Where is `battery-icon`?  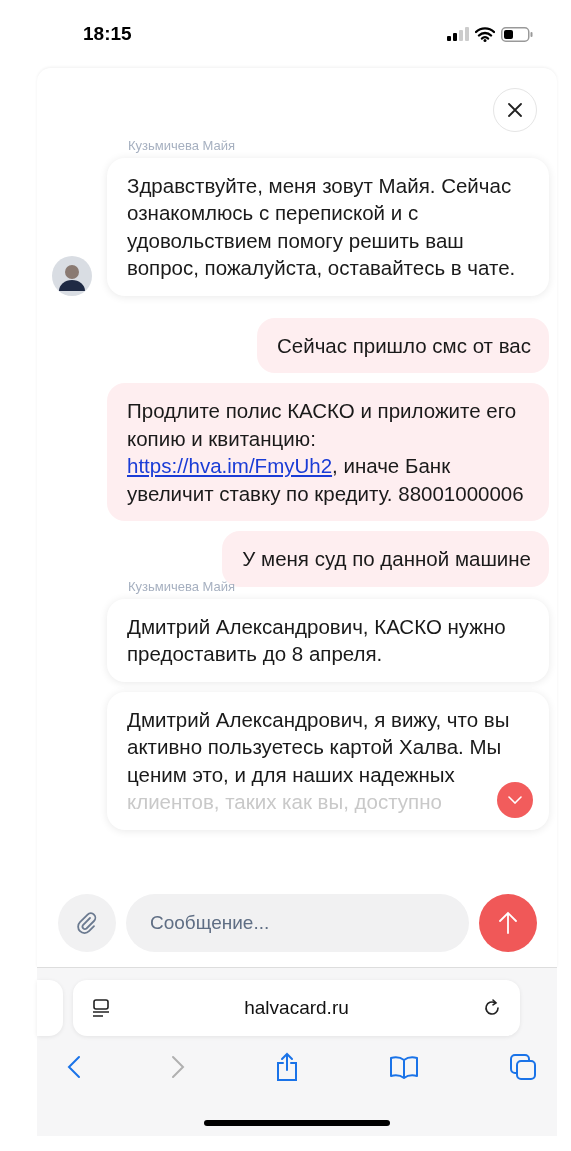 battery-icon is located at coordinates (517, 34).